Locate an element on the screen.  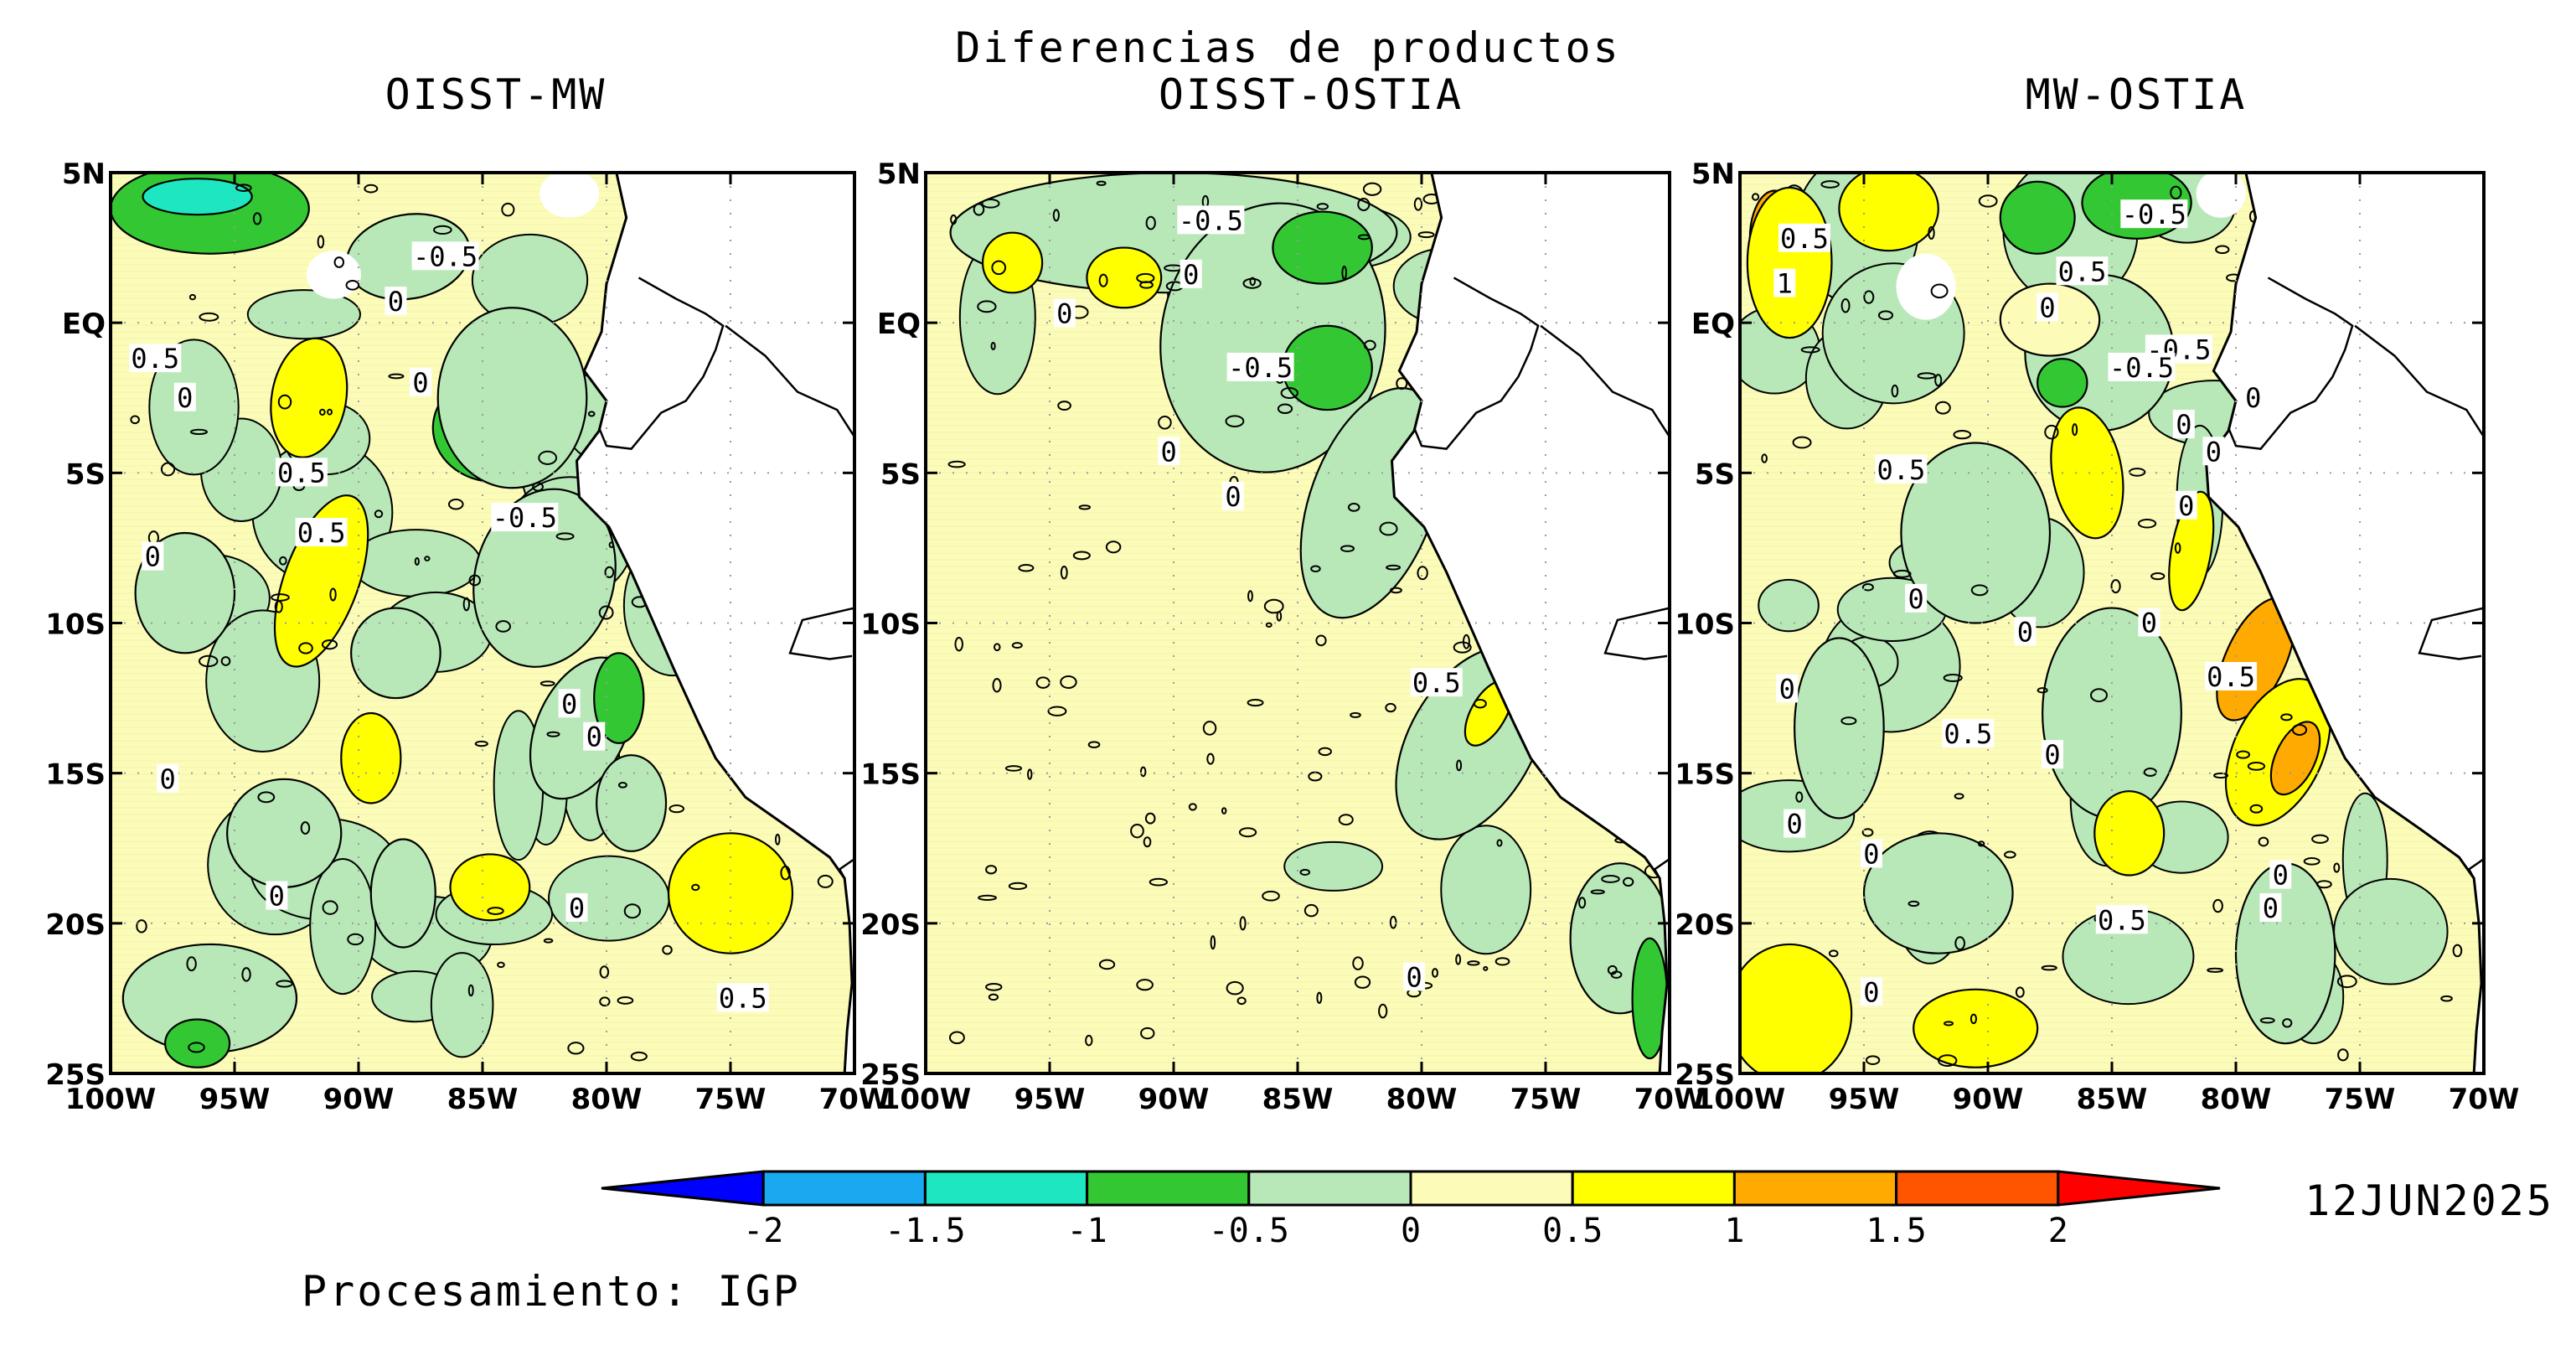
colorbar: -2 -1.5 -1 -0.5 0 0.5 1 1.5 2 is located at coordinates (1411, 1210).